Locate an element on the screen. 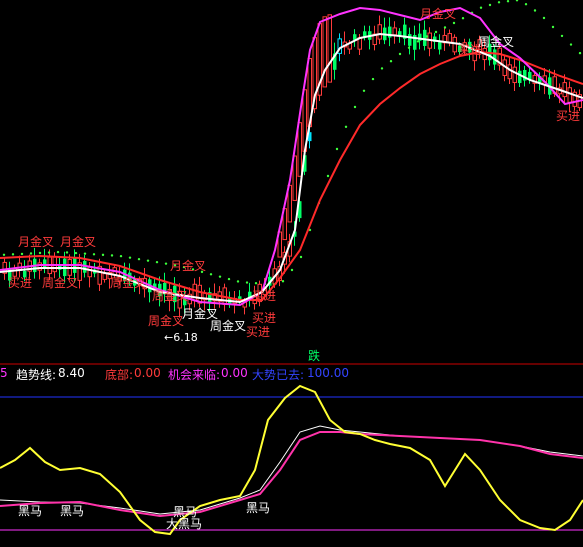  big-dark-horse-label: 大黑马 is located at coordinates (184, 524).